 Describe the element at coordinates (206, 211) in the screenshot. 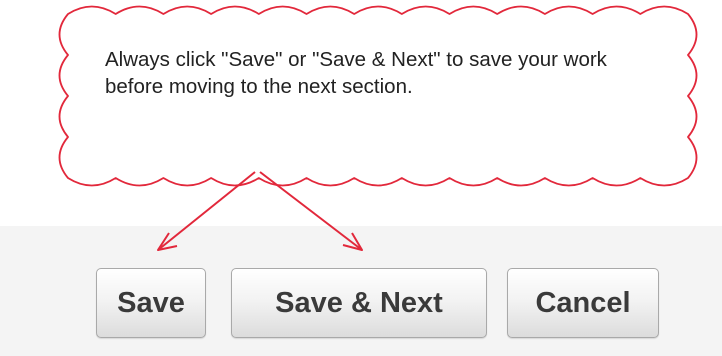

I see `arrow-to-save-line` at that location.